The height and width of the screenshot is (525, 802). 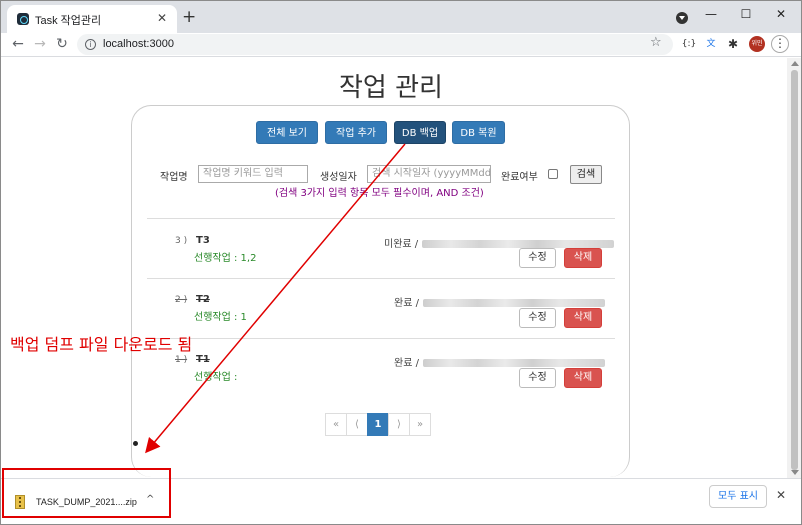 What do you see at coordinates (711, 44) in the screenshot?
I see `extension-translate-icon: 文` at bounding box center [711, 44].